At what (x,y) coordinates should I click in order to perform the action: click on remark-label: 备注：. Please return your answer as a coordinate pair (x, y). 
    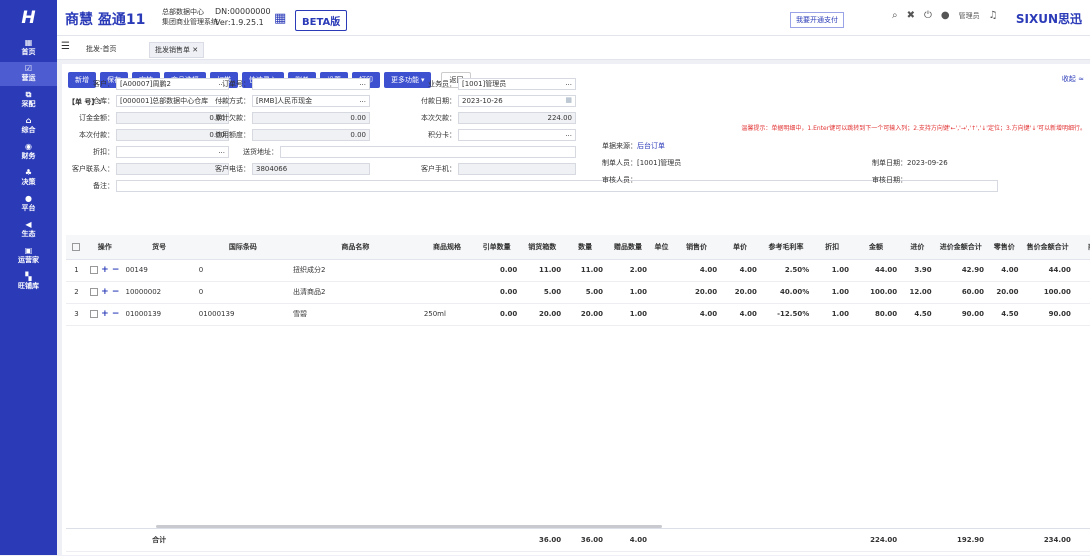
    Looking at the image, I should click on (103, 186).